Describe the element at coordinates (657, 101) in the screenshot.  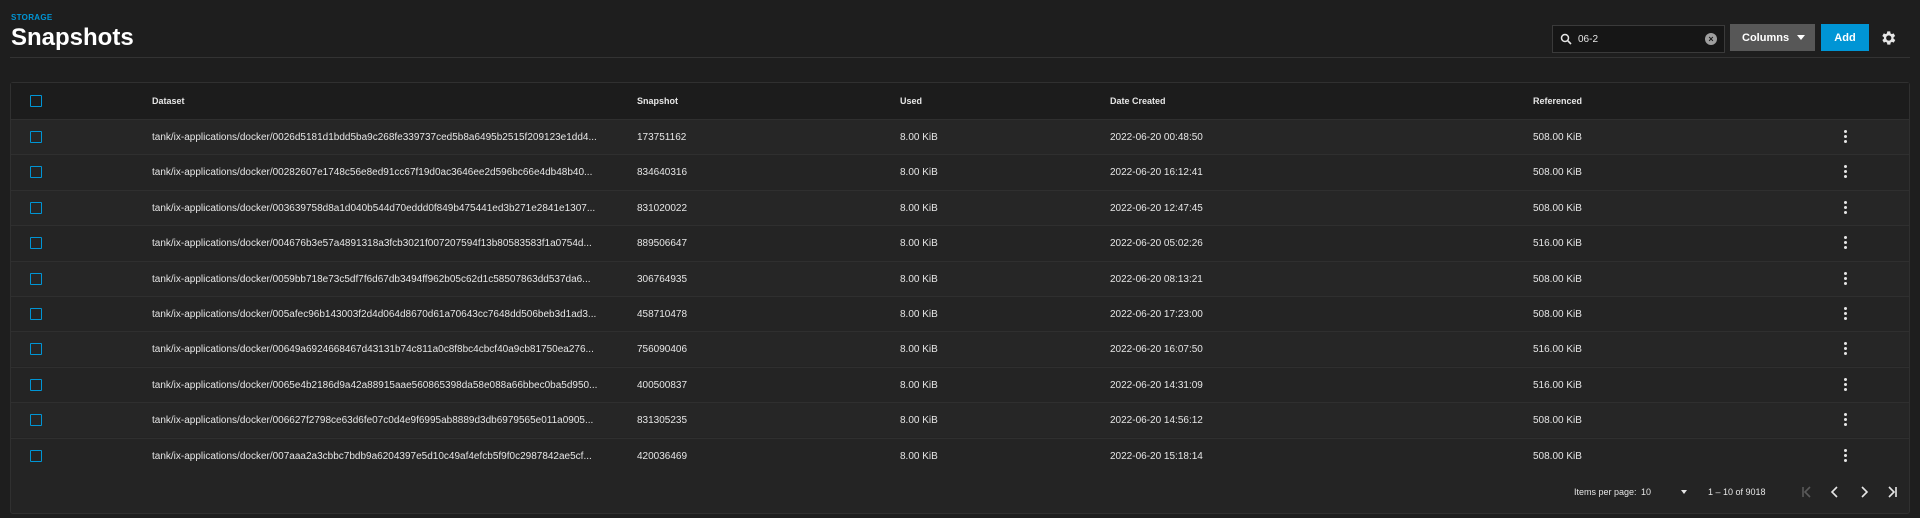
I see `column-header-snapshot: Snapshot` at that location.